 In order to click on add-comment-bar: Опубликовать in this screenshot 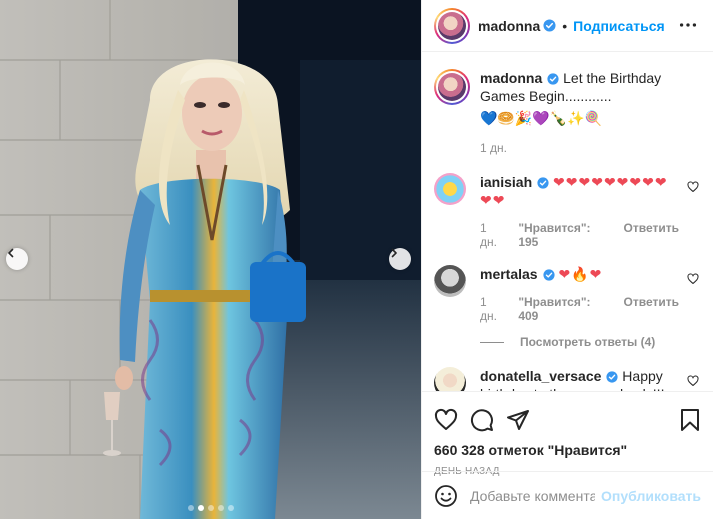, I will do `click(567, 495)`.